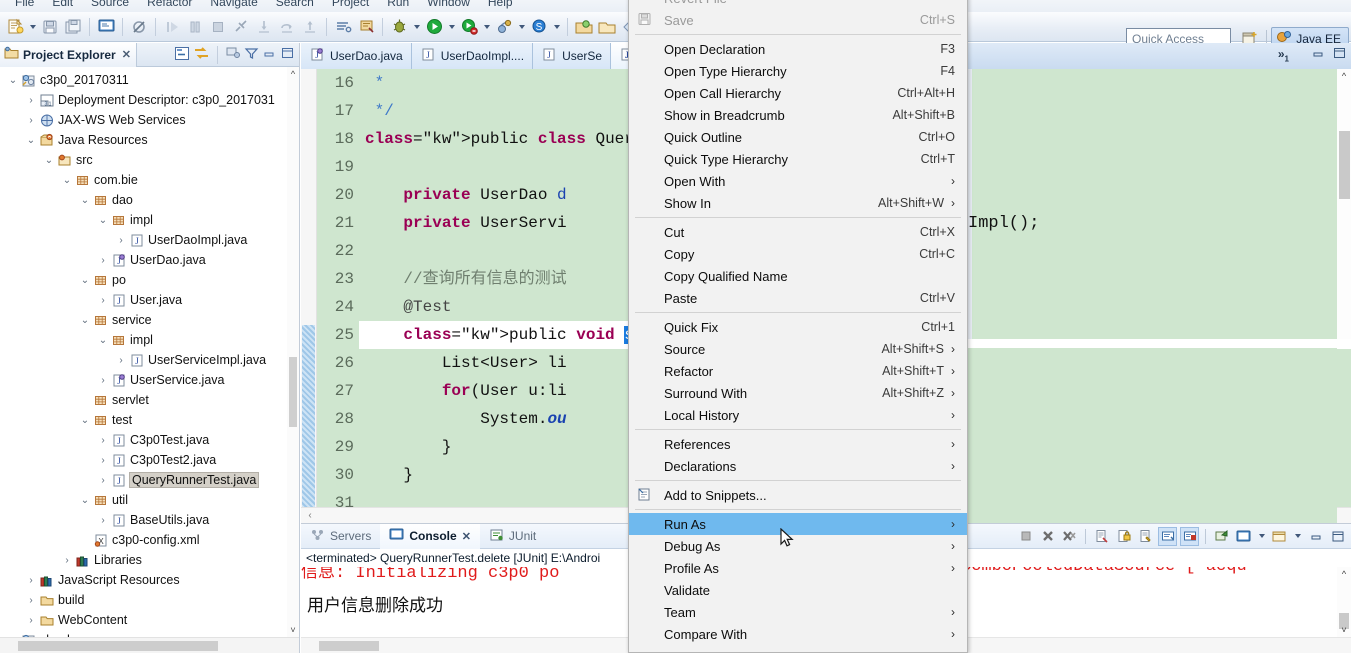  What do you see at coordinates (366, 27) in the screenshot?
I see `task-repository-icon` at bounding box center [366, 27].